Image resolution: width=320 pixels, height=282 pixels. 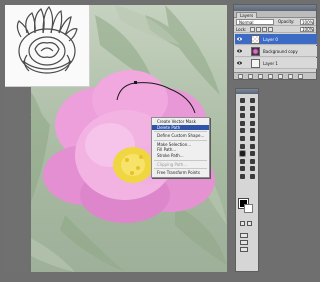 I want to click on crop-tool-icon, so click(x=243, y=116).